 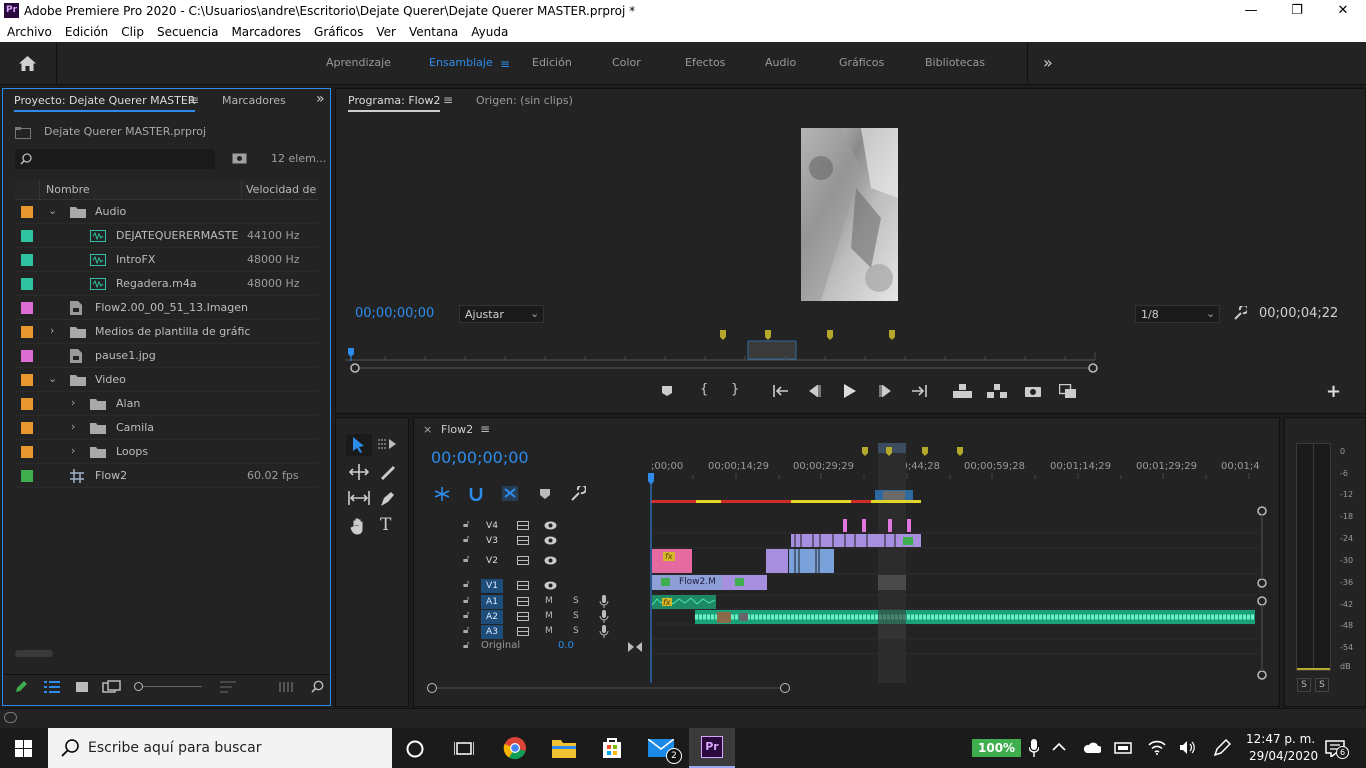 What do you see at coordinates (849, 391) in the screenshot?
I see `play-icon` at bounding box center [849, 391].